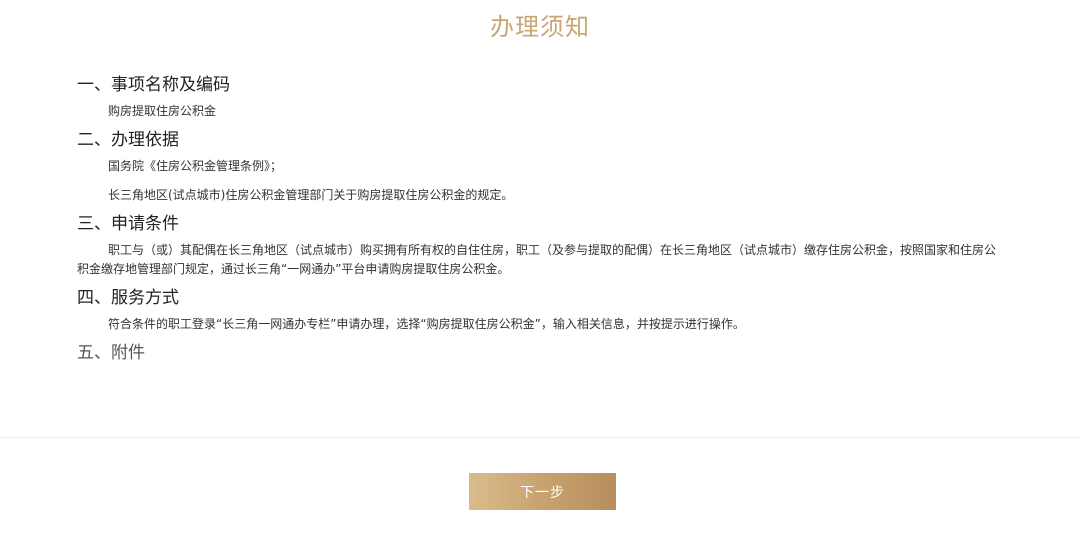 This screenshot has height=533, width=1080. Describe the element at coordinates (162, 111) in the screenshot. I see `section-paragraph: 购房提取住房公积金` at that location.